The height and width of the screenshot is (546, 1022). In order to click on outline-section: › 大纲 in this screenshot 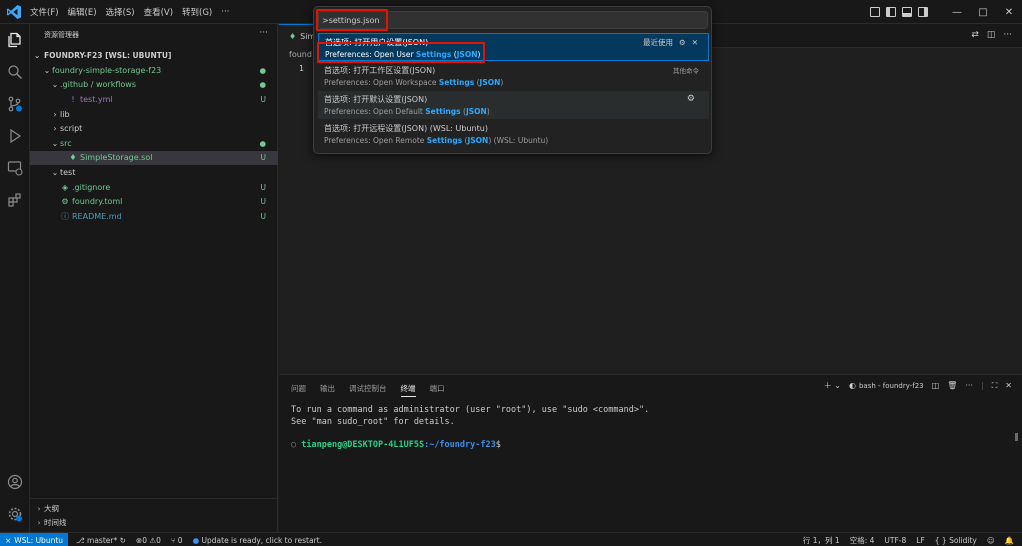, I will do `click(154, 508)`.